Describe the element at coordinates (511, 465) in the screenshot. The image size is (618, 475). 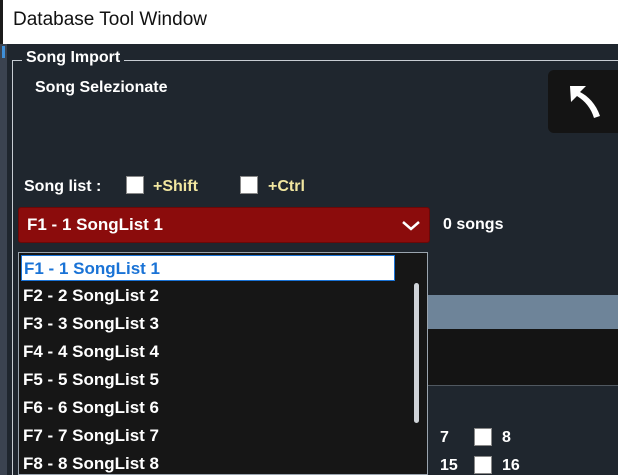
I see `grid-label-16: 16` at that location.